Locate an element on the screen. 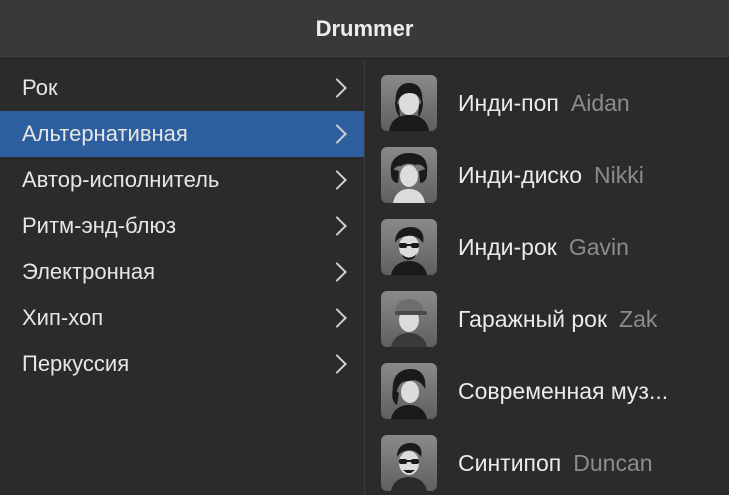  genre-item-rnb: Ритм-энд-блюз is located at coordinates (182, 226).